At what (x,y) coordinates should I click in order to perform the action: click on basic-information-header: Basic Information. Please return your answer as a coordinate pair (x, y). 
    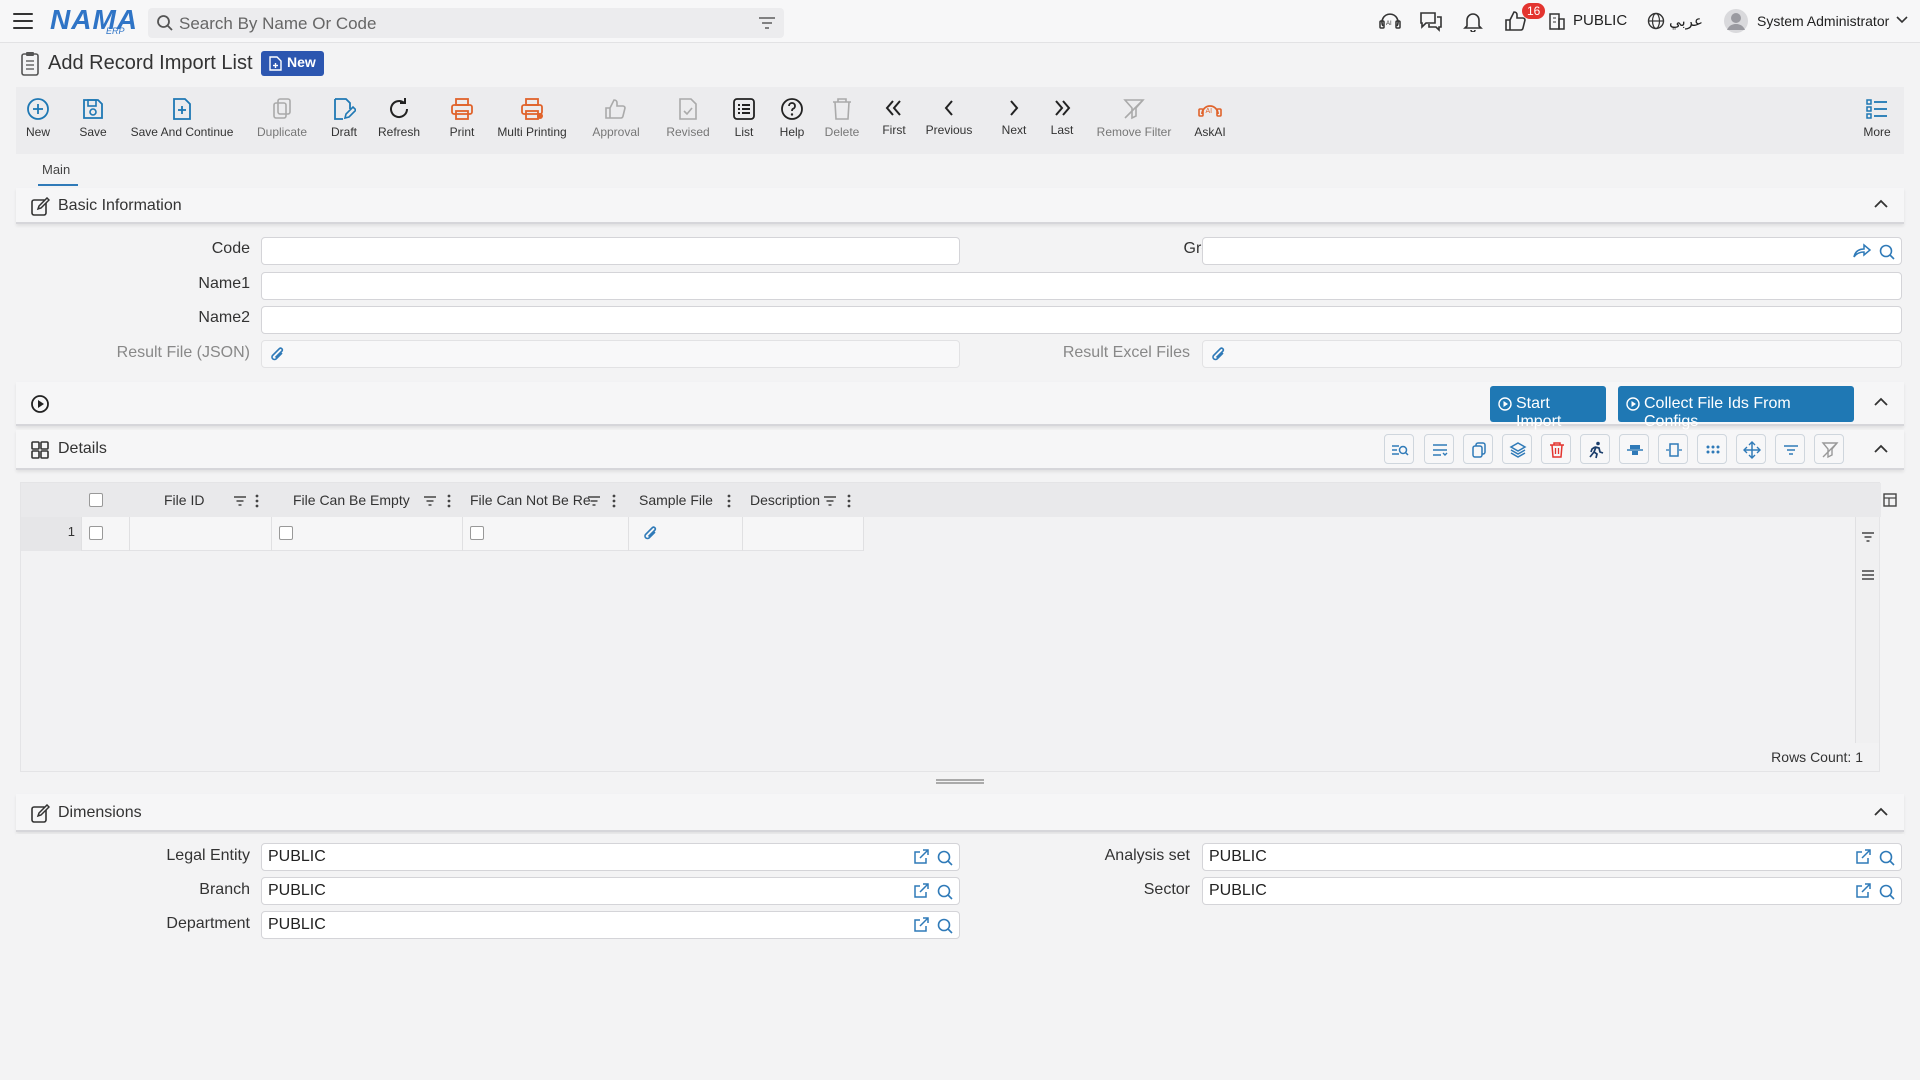
    Looking at the image, I should click on (960, 206).